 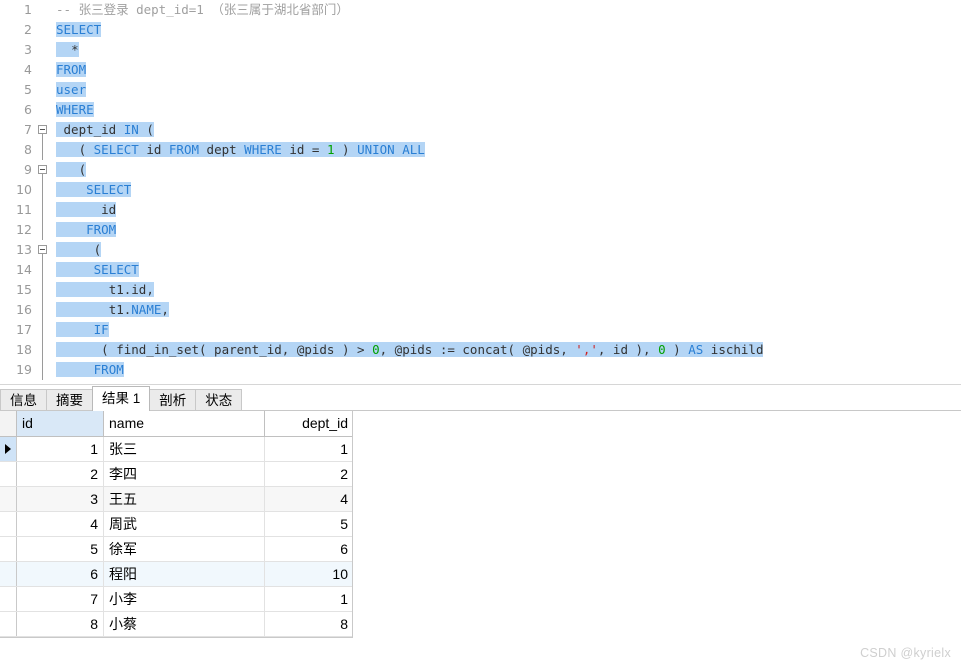 I want to click on result-tab-bar: 信息 摘要 结果 1 剖析 状态, so click(x=121, y=398).